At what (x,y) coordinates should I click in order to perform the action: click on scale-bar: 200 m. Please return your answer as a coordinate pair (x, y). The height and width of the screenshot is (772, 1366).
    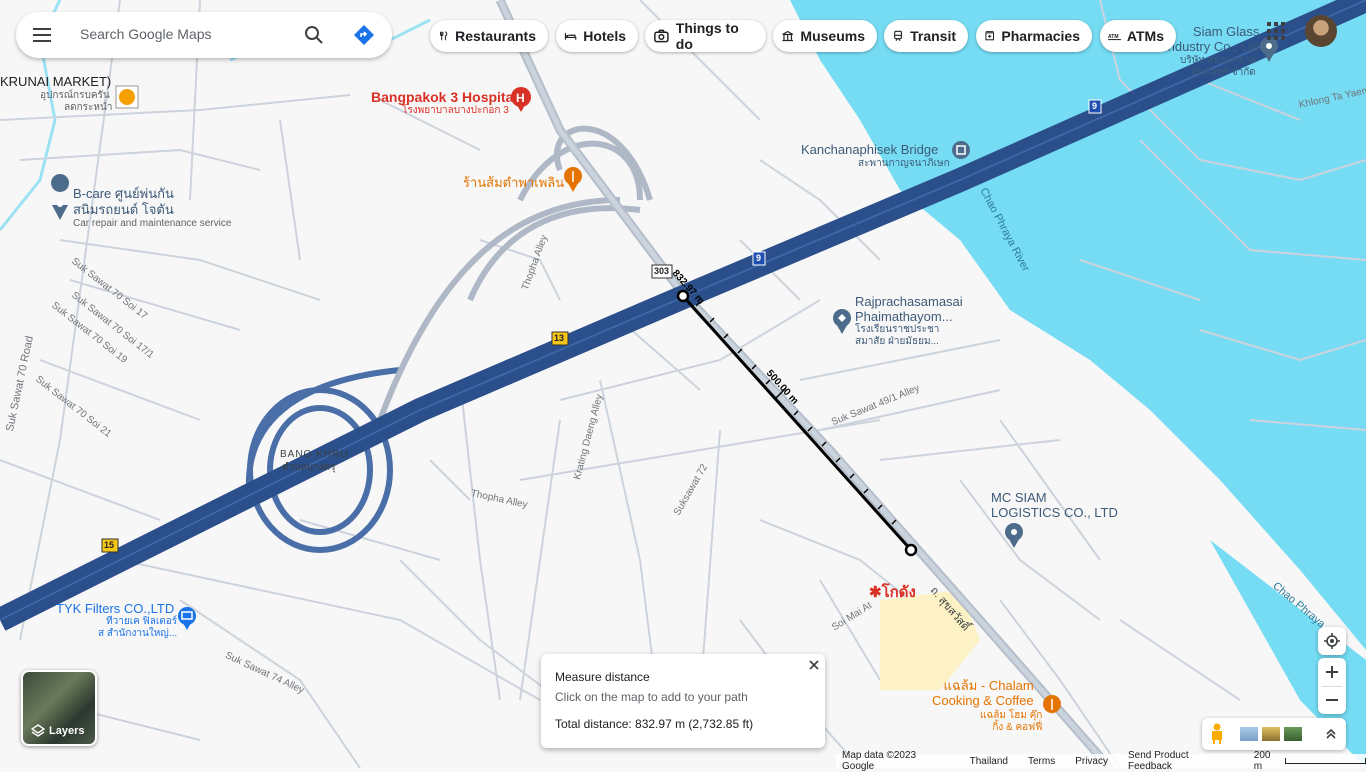
    Looking at the image, I should click on (1310, 761).